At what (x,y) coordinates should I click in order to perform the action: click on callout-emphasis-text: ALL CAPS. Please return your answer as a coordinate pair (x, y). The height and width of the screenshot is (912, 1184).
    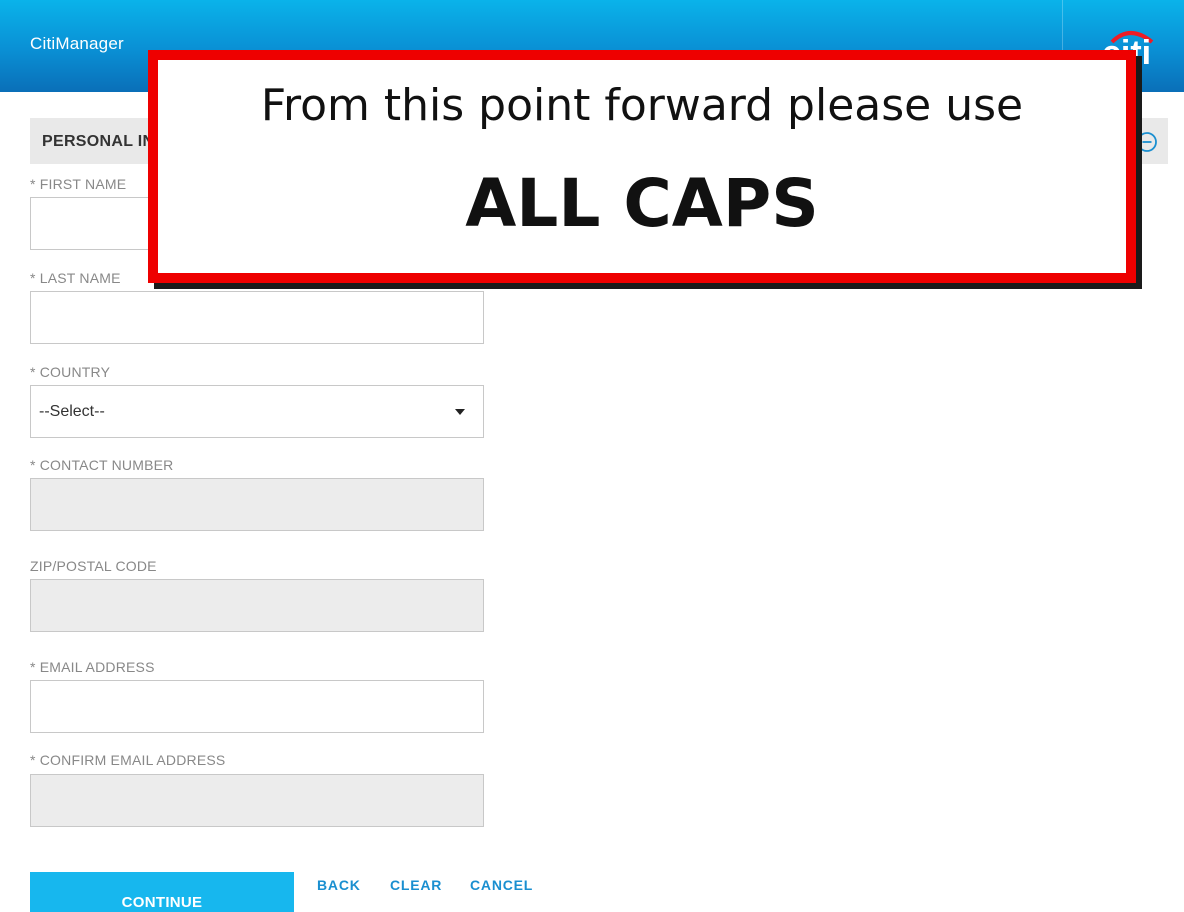
    Looking at the image, I should click on (642, 203).